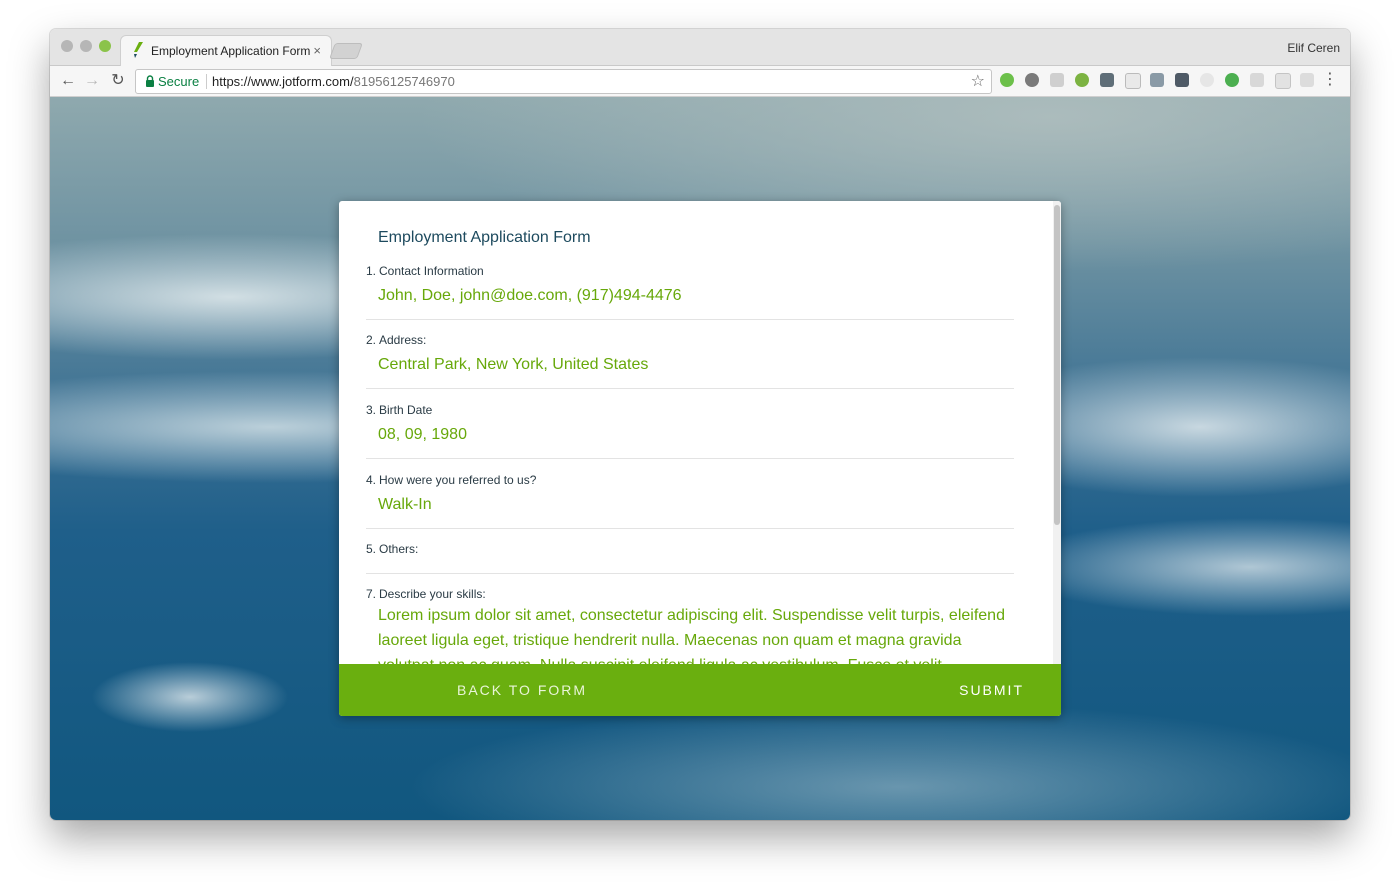 The width and height of the screenshot is (1400, 892). Describe the element at coordinates (404, 81) in the screenshot. I see `url-path: 81956125746970` at that location.